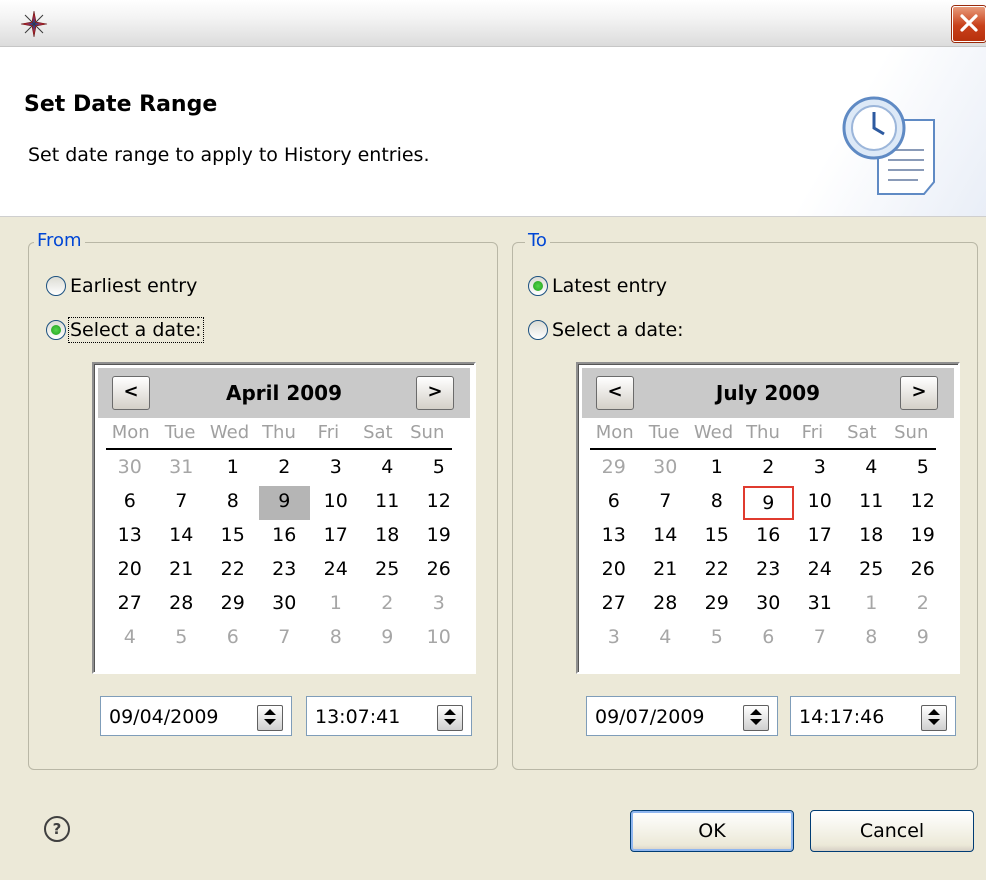 The image size is (986, 880). Describe the element at coordinates (873, 716) in the screenshot. I see `to-time-field: 14:17:46` at that location.